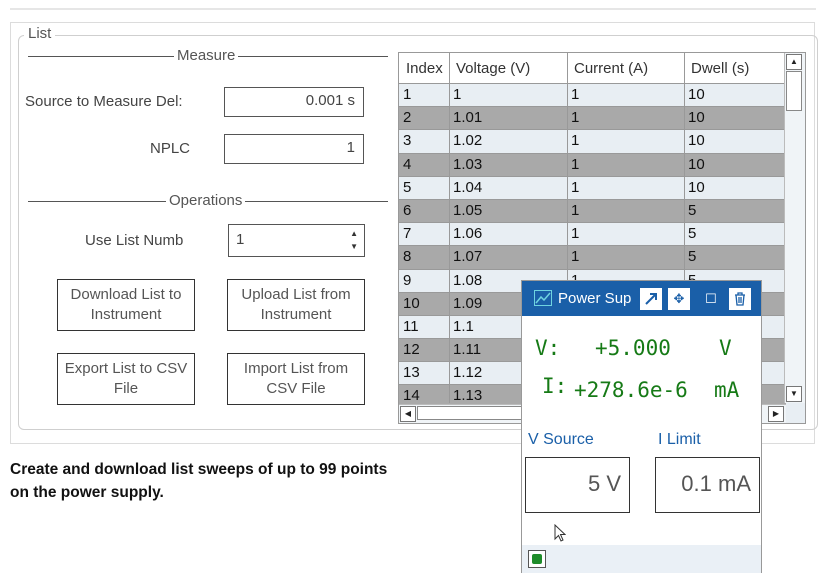  What do you see at coordinates (592, 142) in the screenshot?
I see `table-row: 3 1.02 1 10` at bounding box center [592, 142].